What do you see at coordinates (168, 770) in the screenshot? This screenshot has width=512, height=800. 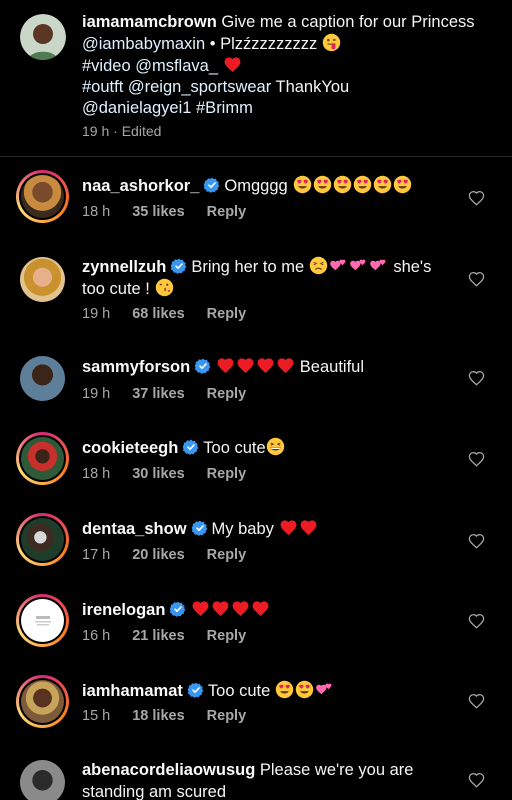 I see `comment-username: abenacordeliaowusug` at bounding box center [168, 770].